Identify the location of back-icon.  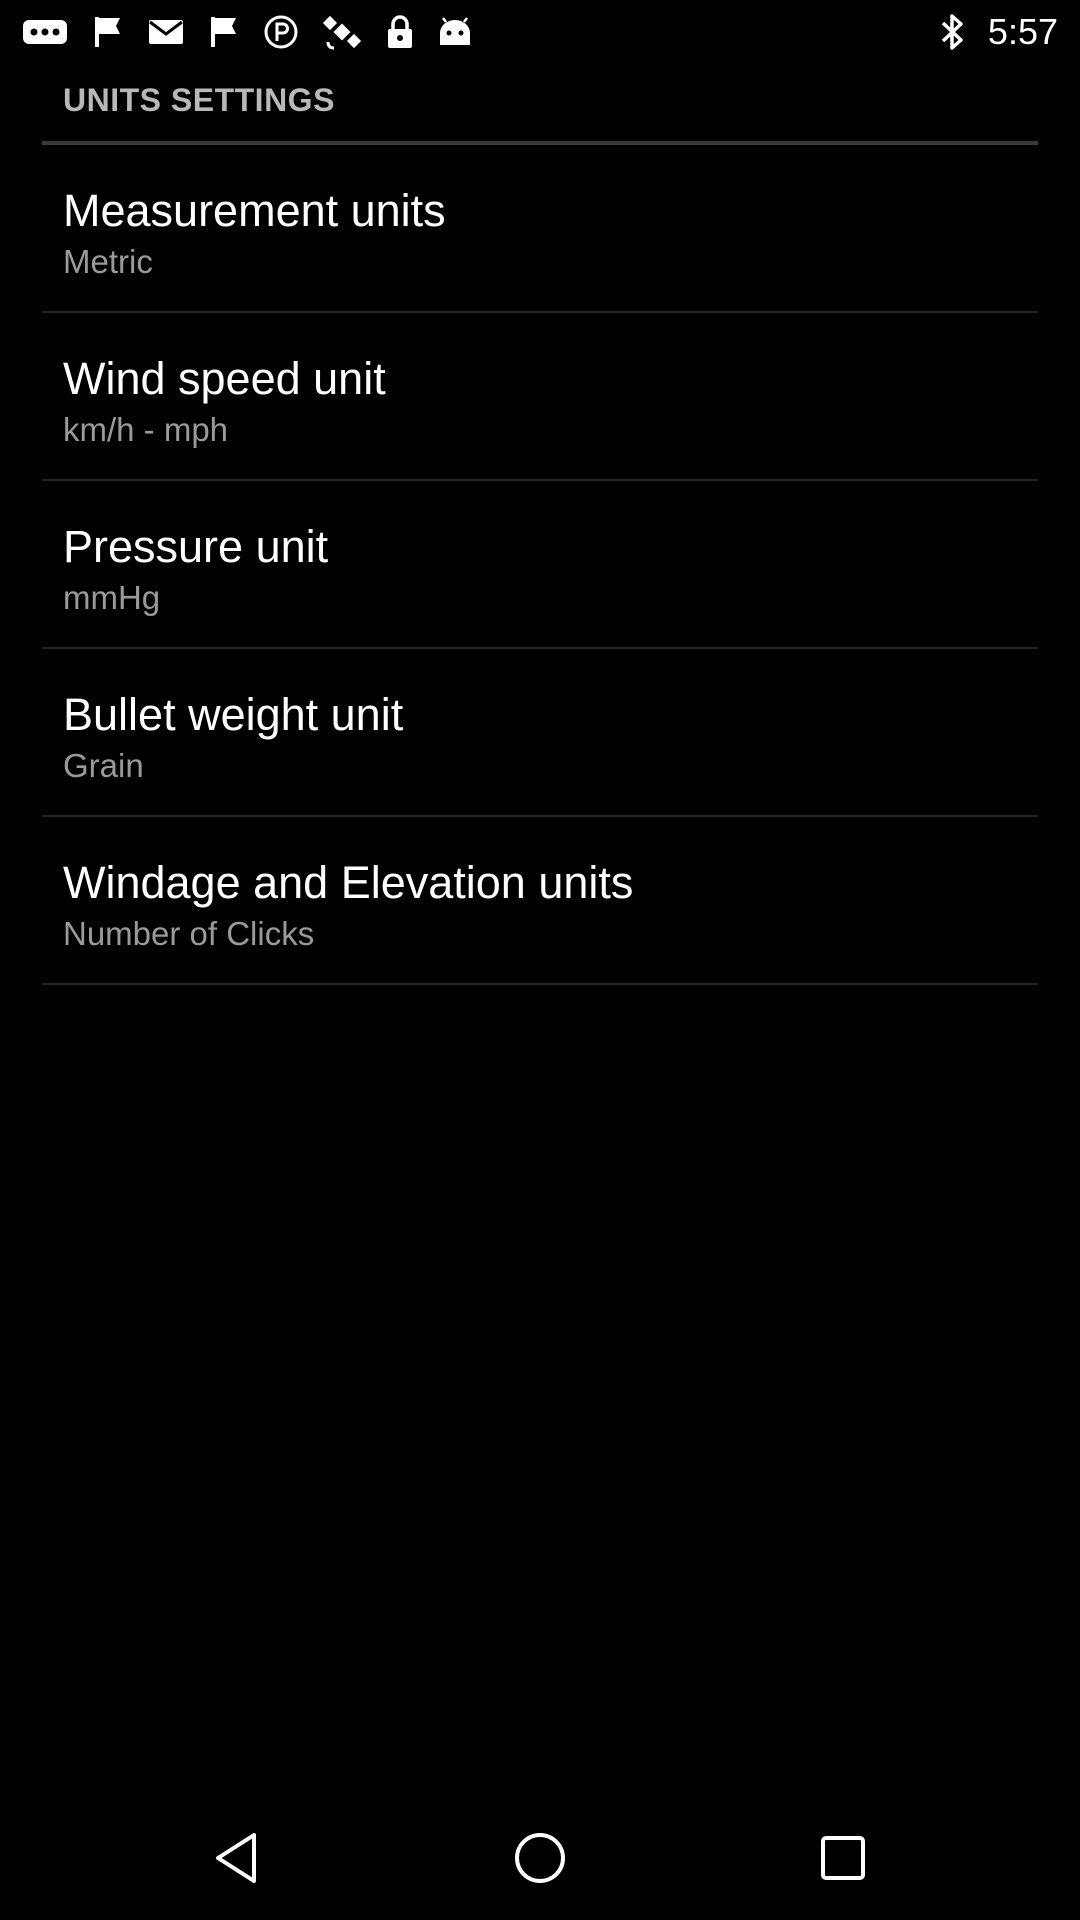
(237, 1860).